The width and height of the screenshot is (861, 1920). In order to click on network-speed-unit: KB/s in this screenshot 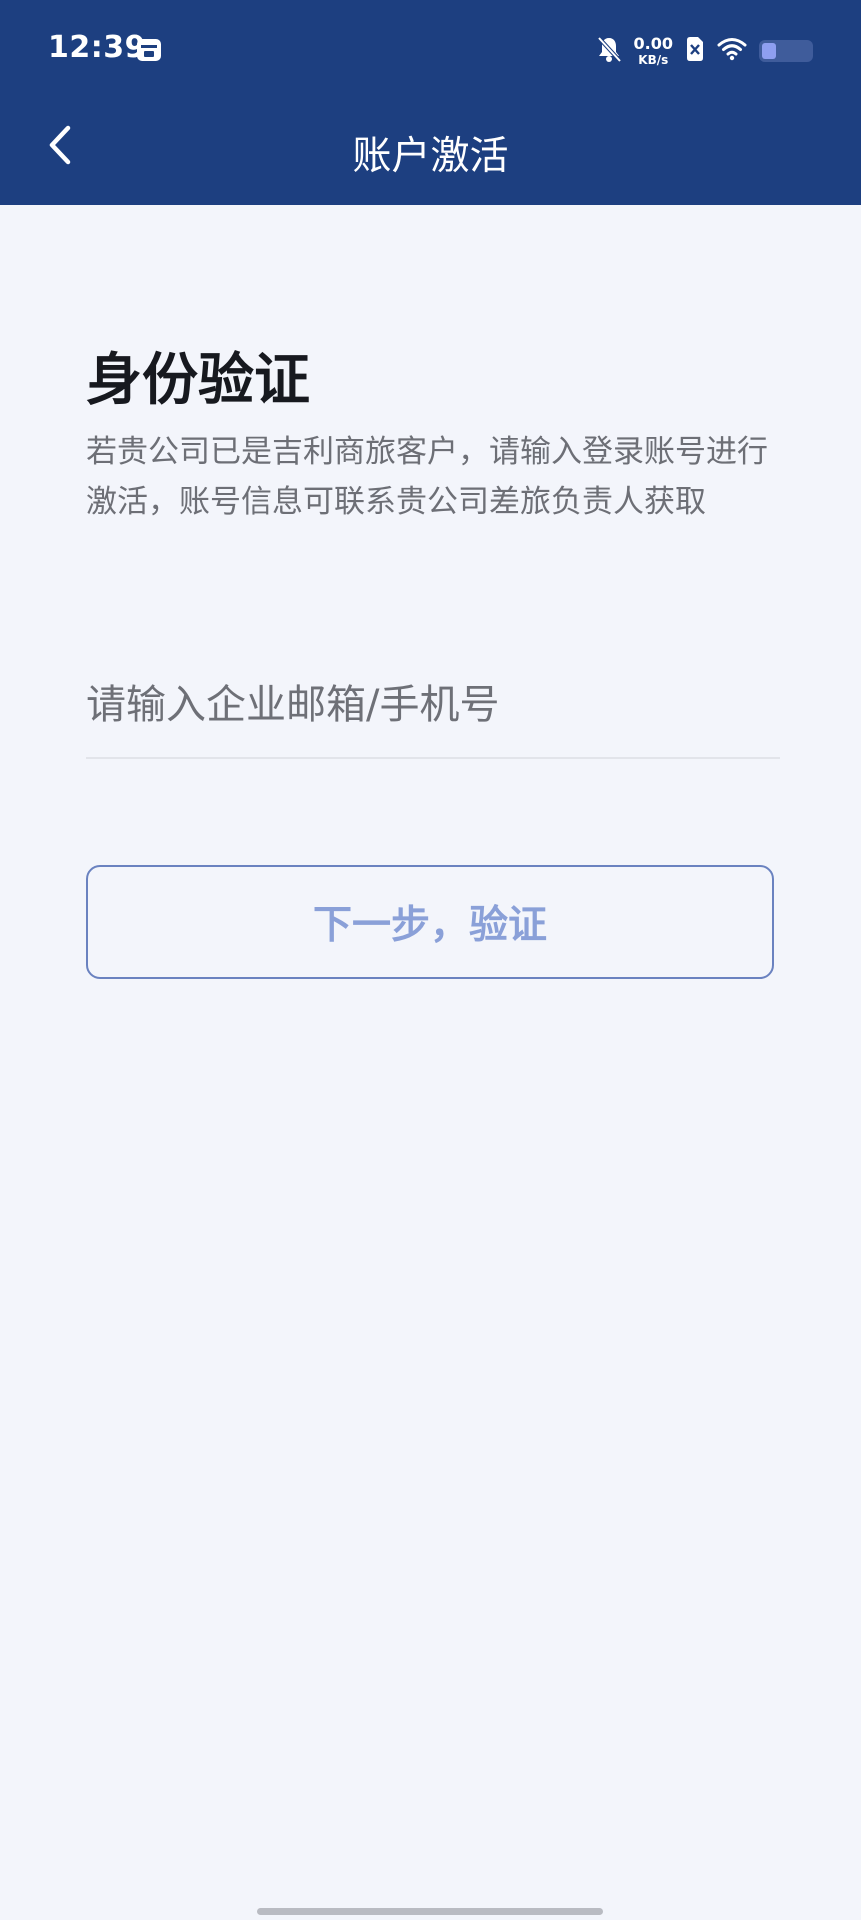, I will do `click(653, 60)`.